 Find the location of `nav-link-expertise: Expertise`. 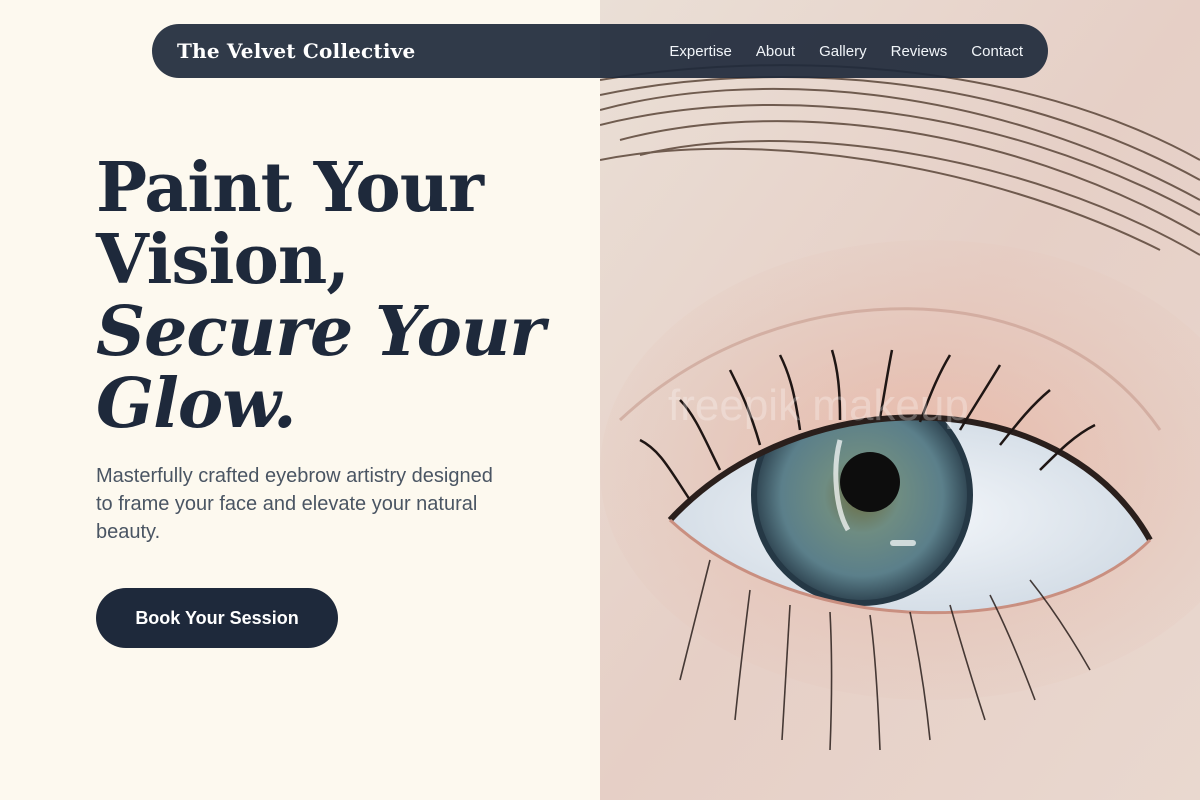

nav-link-expertise: Expertise is located at coordinates (700, 51).